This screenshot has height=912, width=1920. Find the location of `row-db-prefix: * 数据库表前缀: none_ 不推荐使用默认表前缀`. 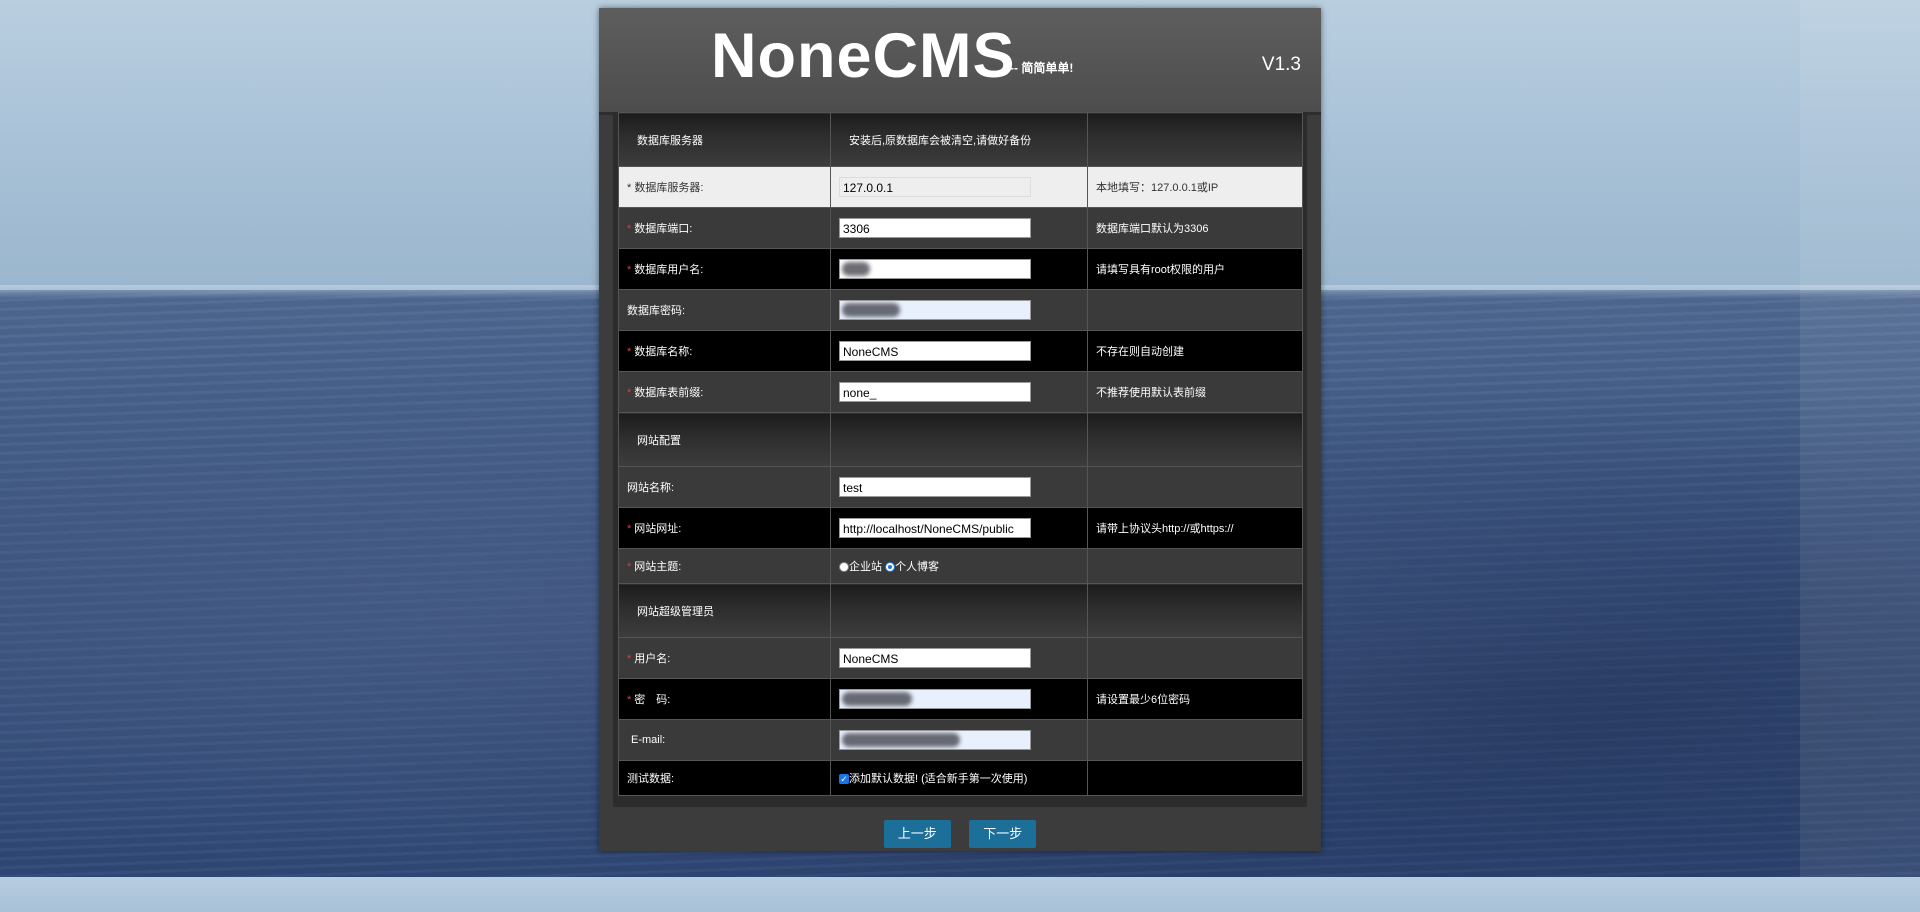

row-db-prefix: * 数据库表前缀: none_ 不推荐使用默认表前缀 is located at coordinates (960, 392).